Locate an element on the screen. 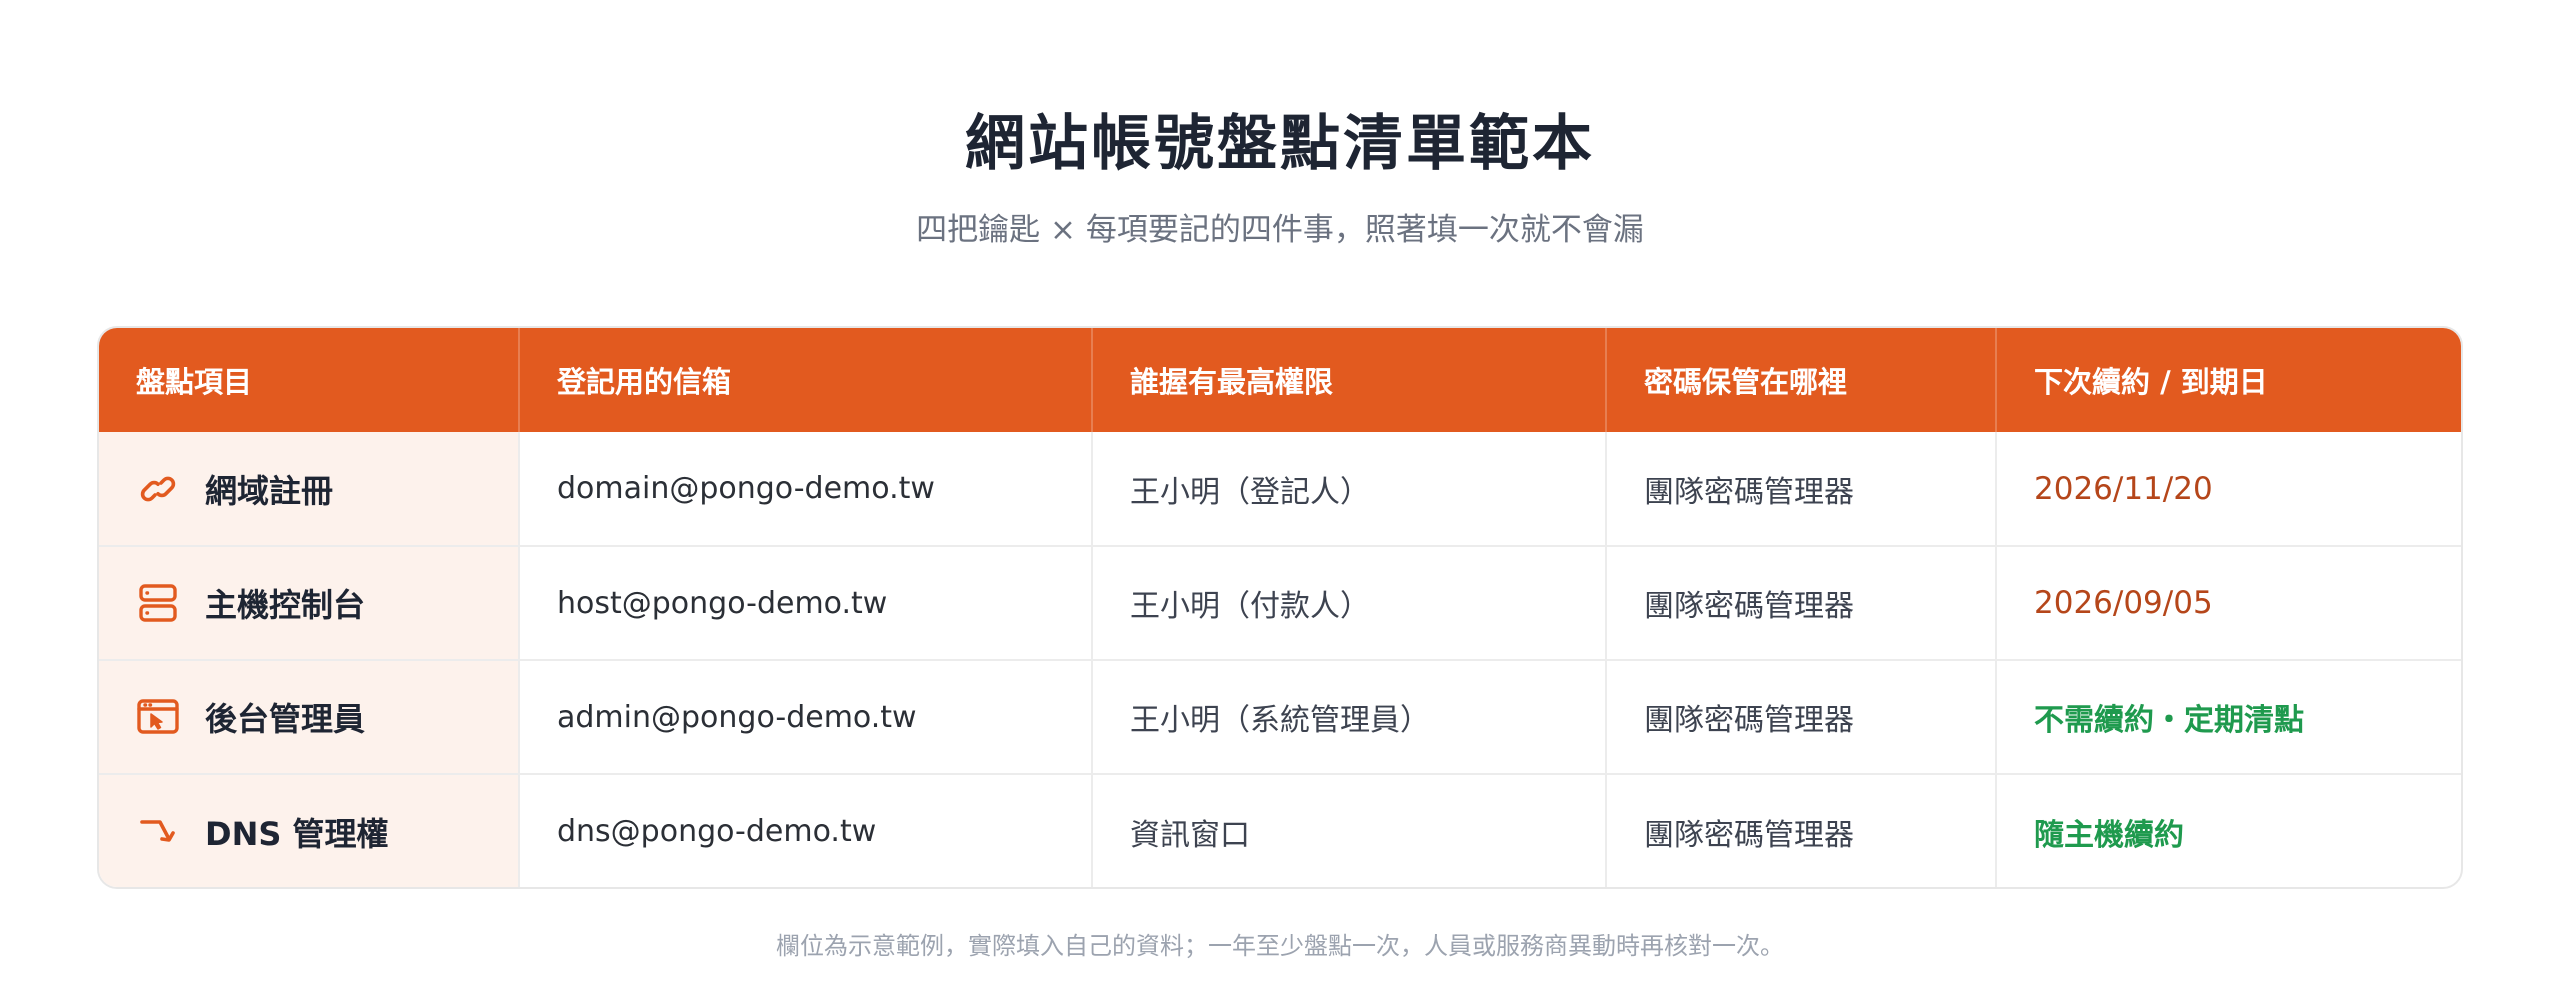 Image resolution: width=2560 pixels, height=984 pixels. link-icon is located at coordinates (158, 489).